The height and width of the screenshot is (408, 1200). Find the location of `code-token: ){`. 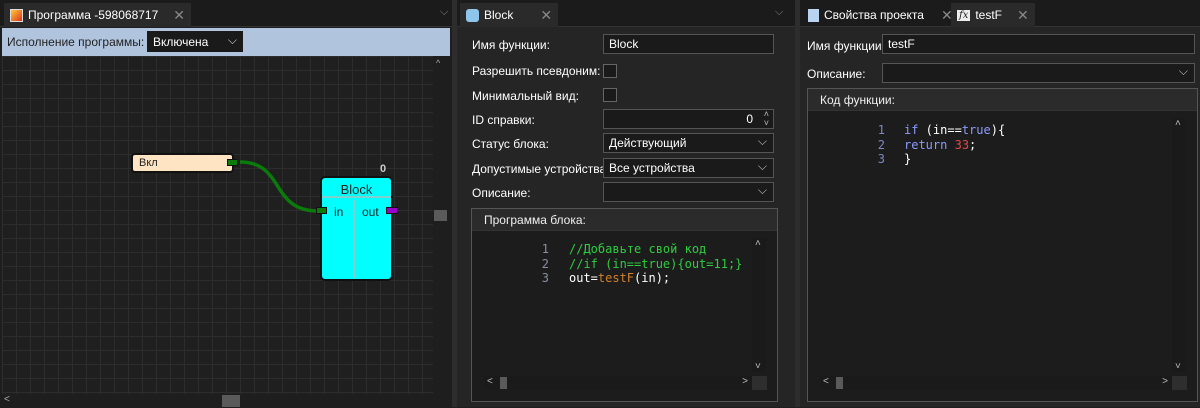

code-token: ){ is located at coordinates (998, 130).